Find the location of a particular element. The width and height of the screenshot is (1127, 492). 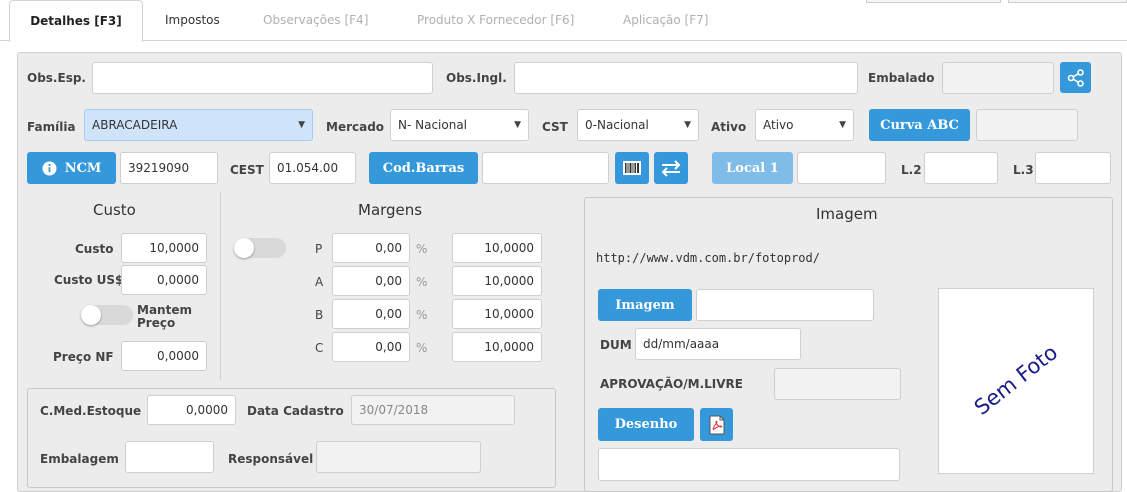

custo-us-label: Custo US$ is located at coordinates (89, 280).